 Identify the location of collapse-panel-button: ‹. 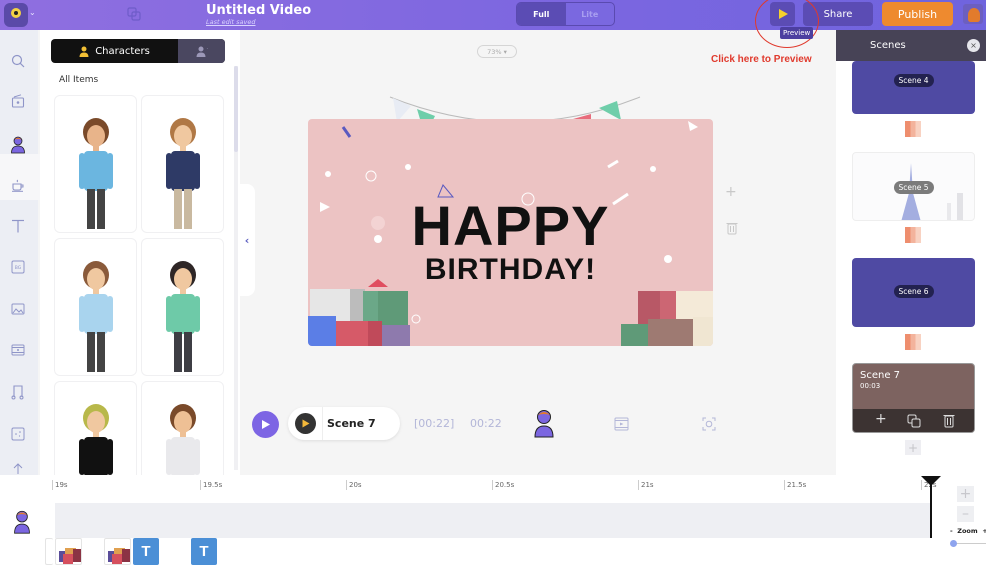
(247, 240).